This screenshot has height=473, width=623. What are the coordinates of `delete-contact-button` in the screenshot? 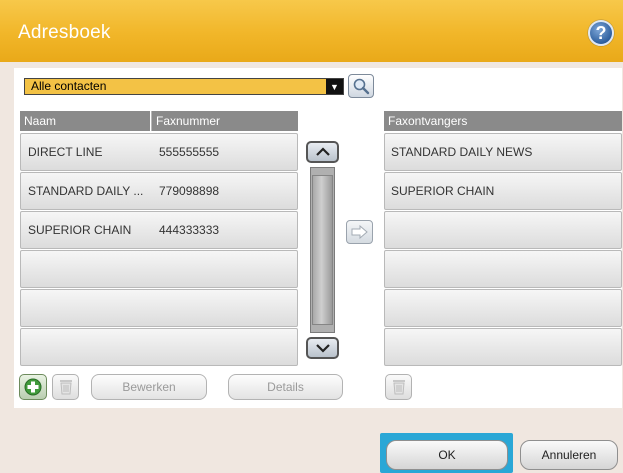 It's located at (65, 387).